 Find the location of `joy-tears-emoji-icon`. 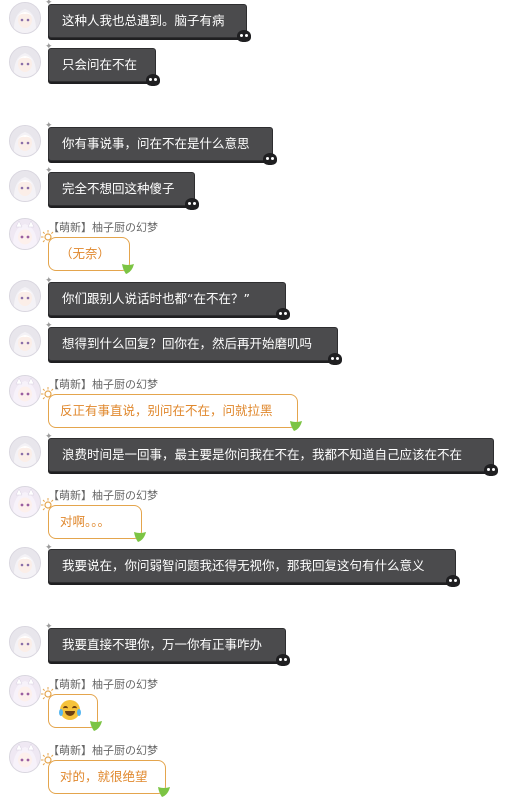

joy-tears-emoji-icon is located at coordinates (70, 710).